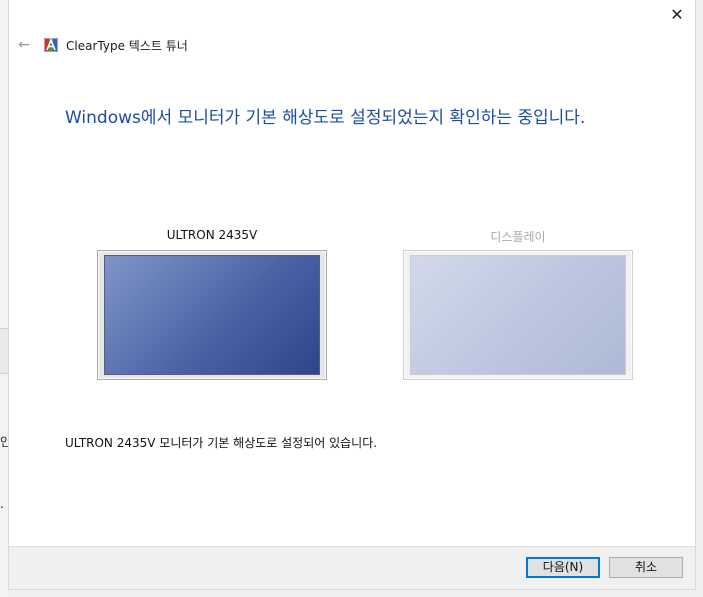 The width and height of the screenshot is (703, 597). I want to click on cleartype-a-icon, so click(51, 45).